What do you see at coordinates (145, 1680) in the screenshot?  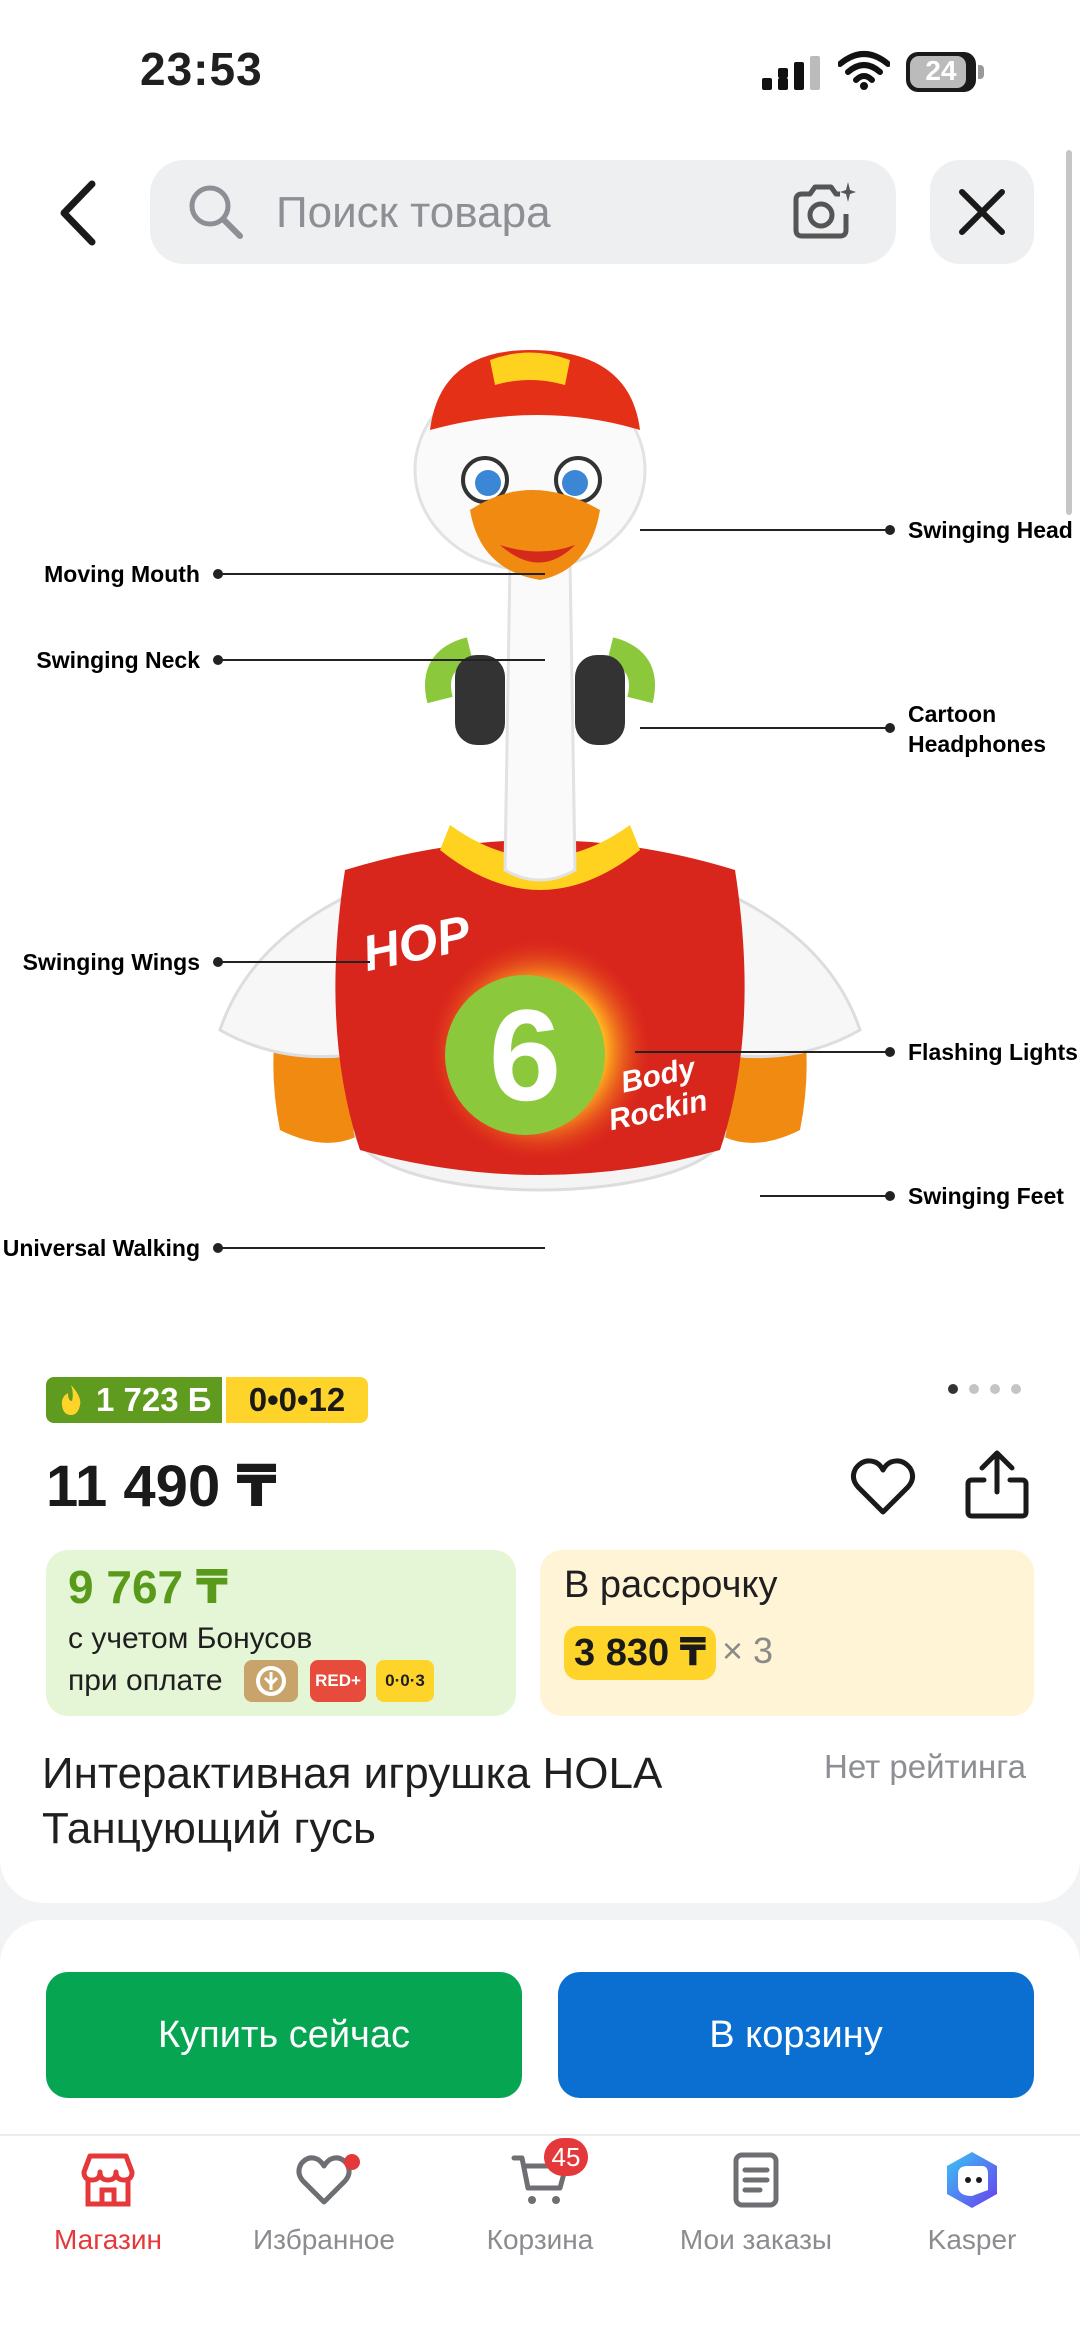 I see `bonus-caption-line2: при оплате` at bounding box center [145, 1680].